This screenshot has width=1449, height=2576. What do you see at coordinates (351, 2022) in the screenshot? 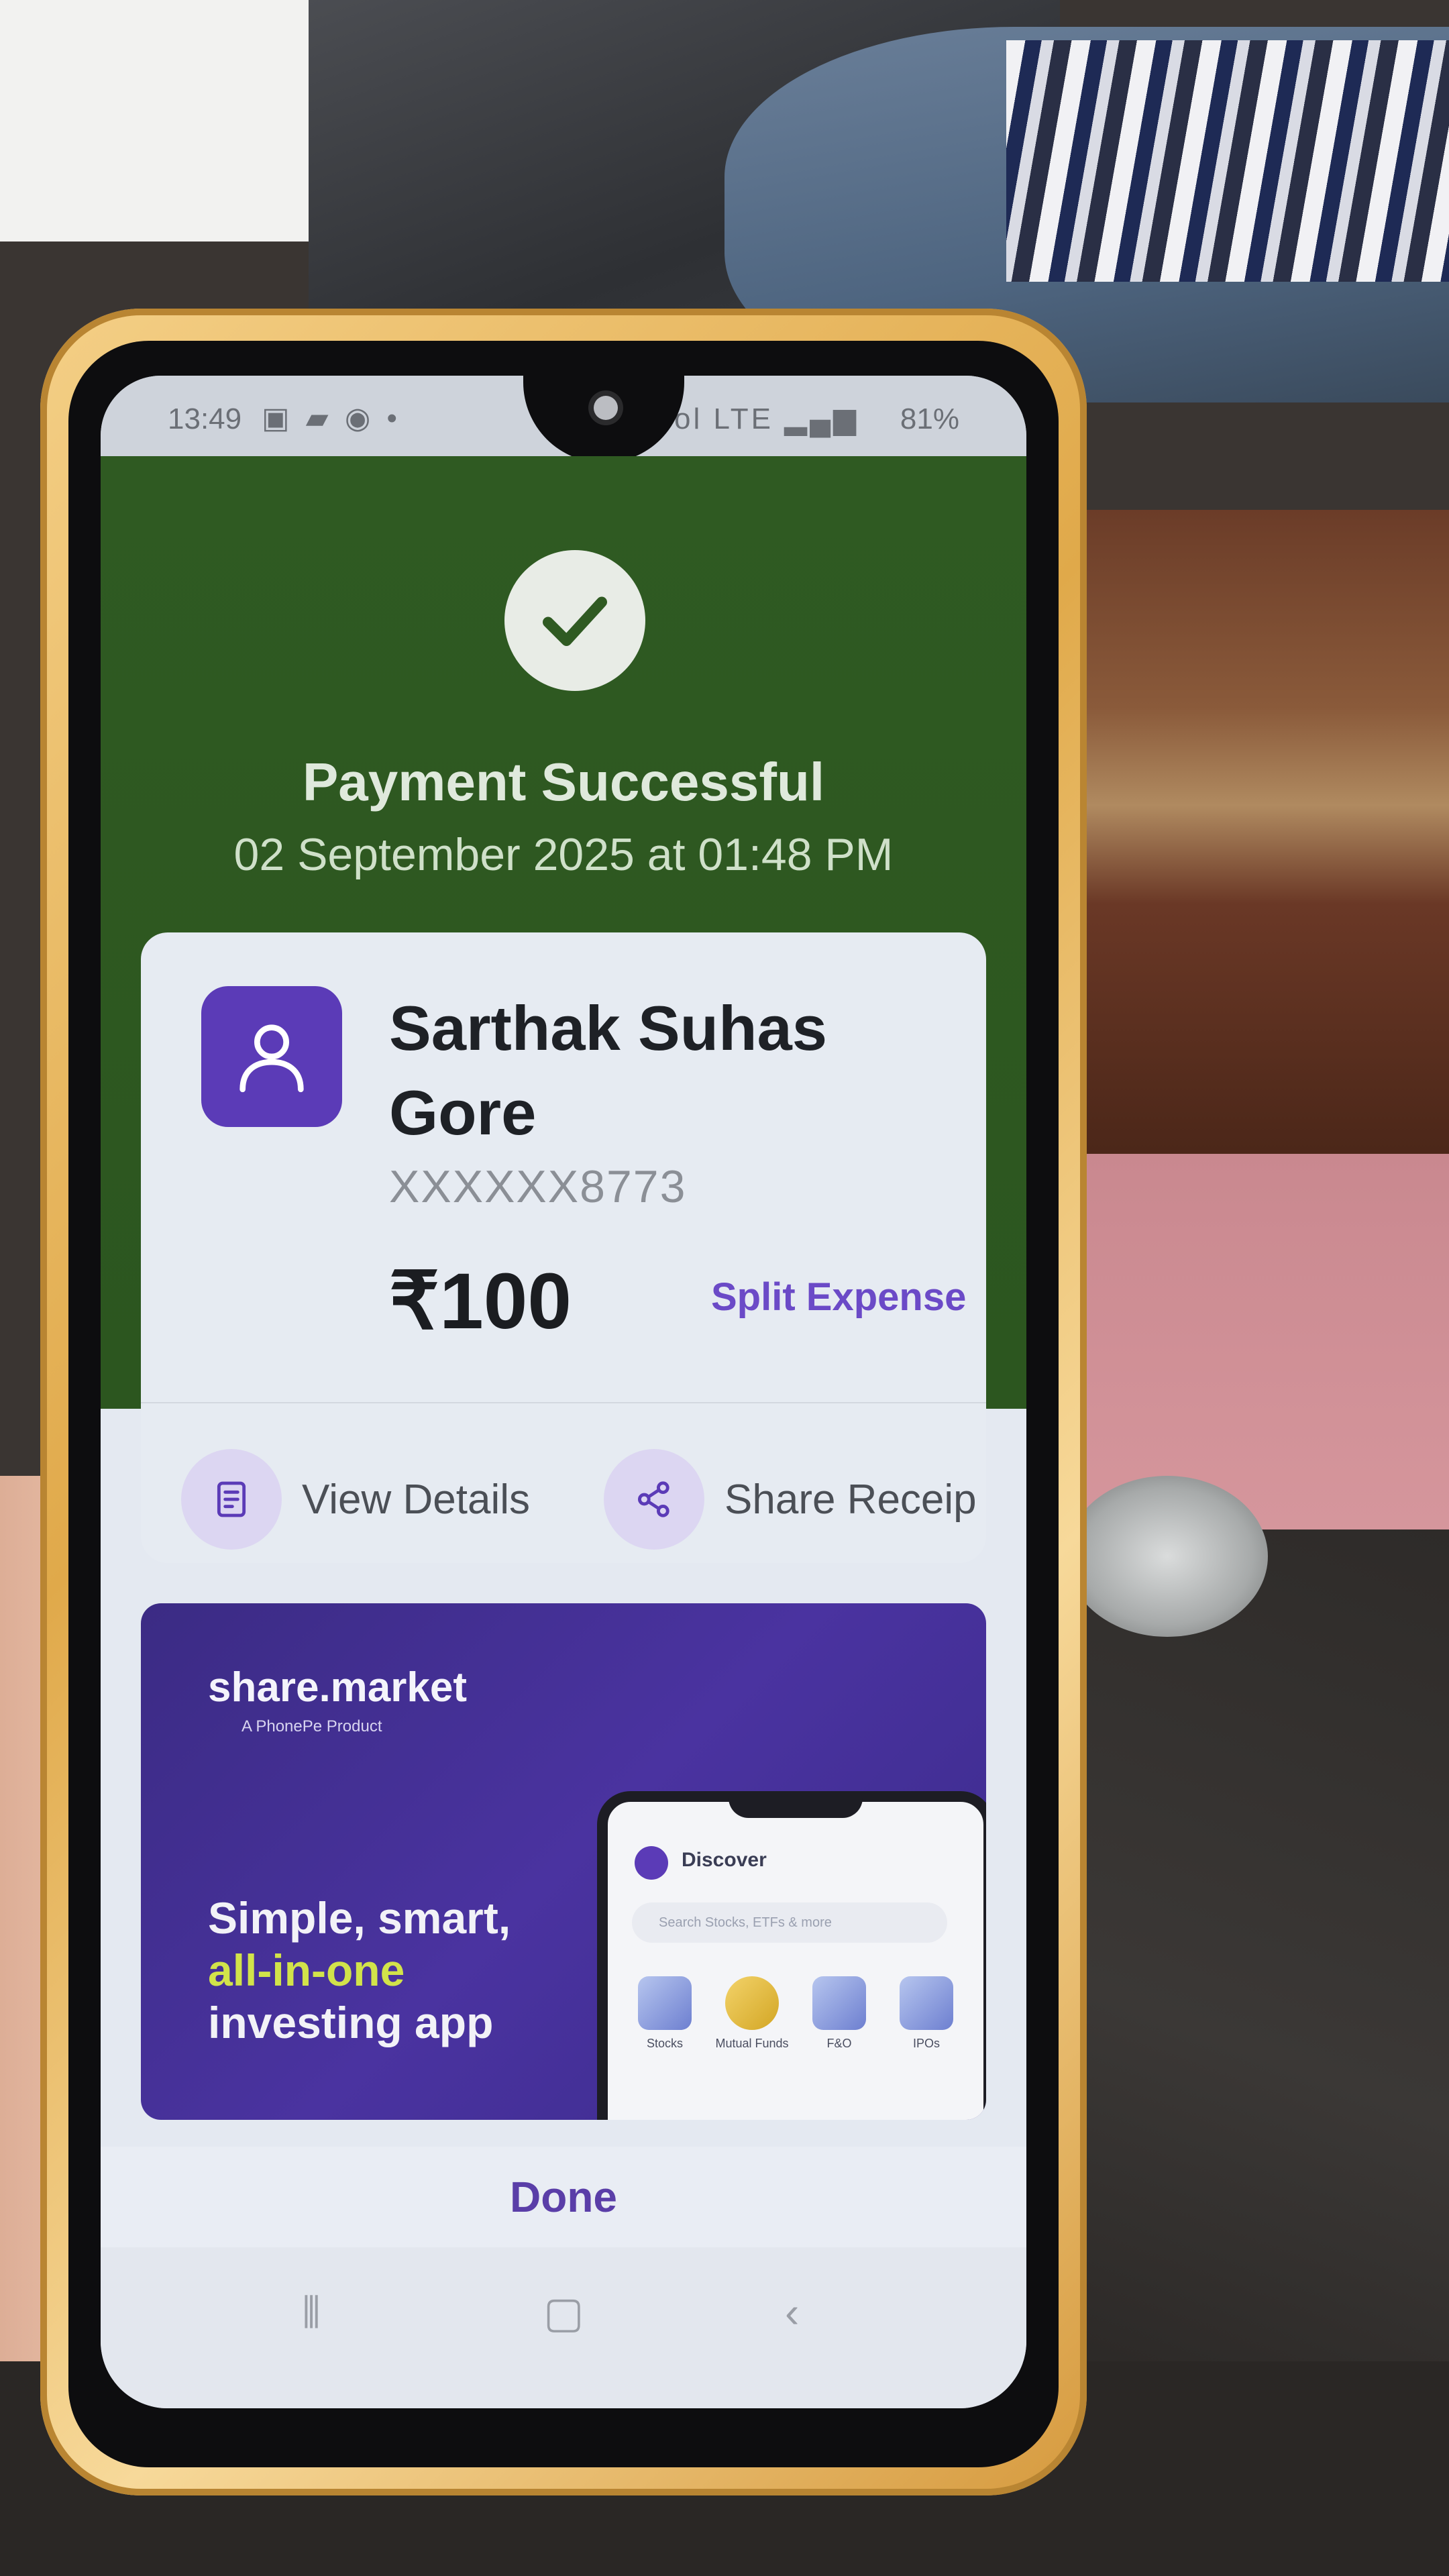
I see `ad-tagline-line3: investing app` at bounding box center [351, 2022].